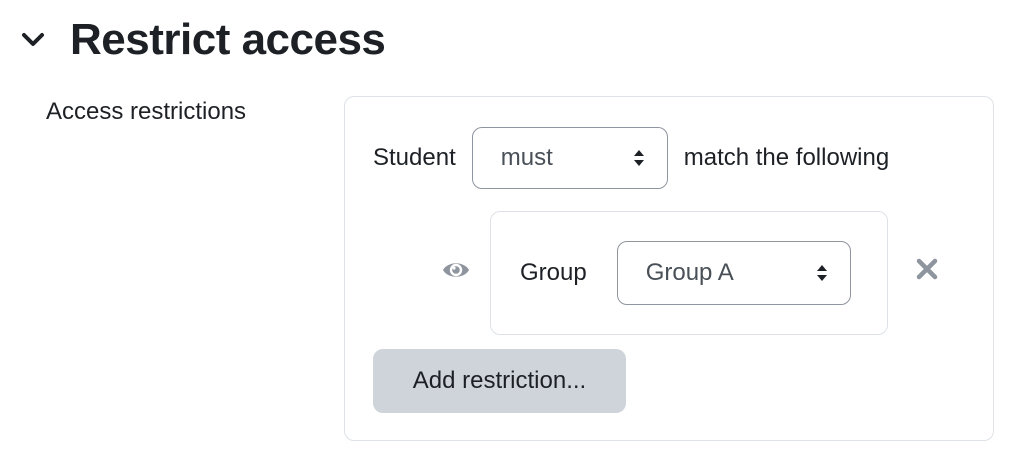  I want to click on eye-icon, so click(456, 270).